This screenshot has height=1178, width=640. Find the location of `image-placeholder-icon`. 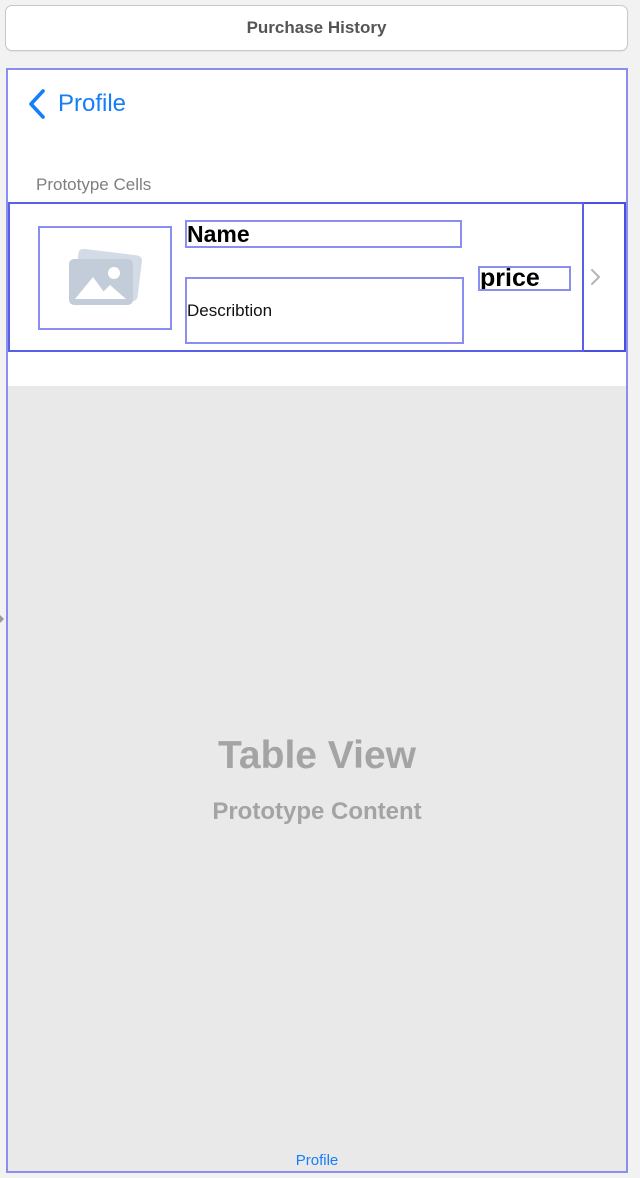

image-placeholder-icon is located at coordinates (105, 277).